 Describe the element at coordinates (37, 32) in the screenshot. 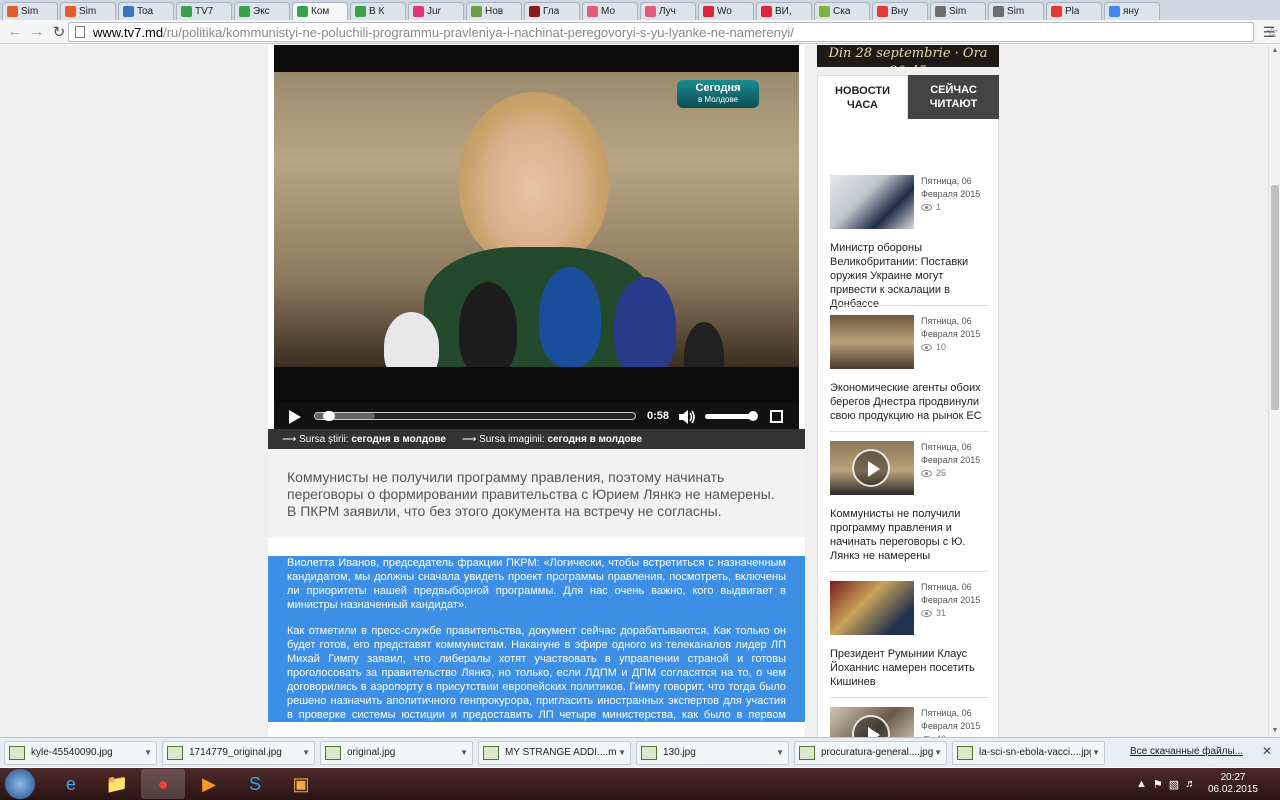

I see `forward-icon: →` at that location.